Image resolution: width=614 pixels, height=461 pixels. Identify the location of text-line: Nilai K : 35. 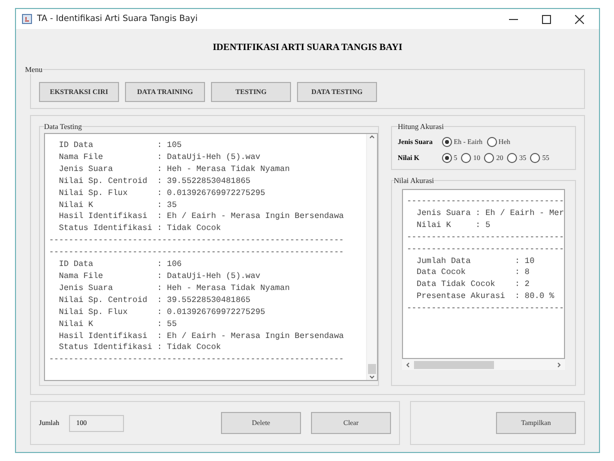
(118, 206).